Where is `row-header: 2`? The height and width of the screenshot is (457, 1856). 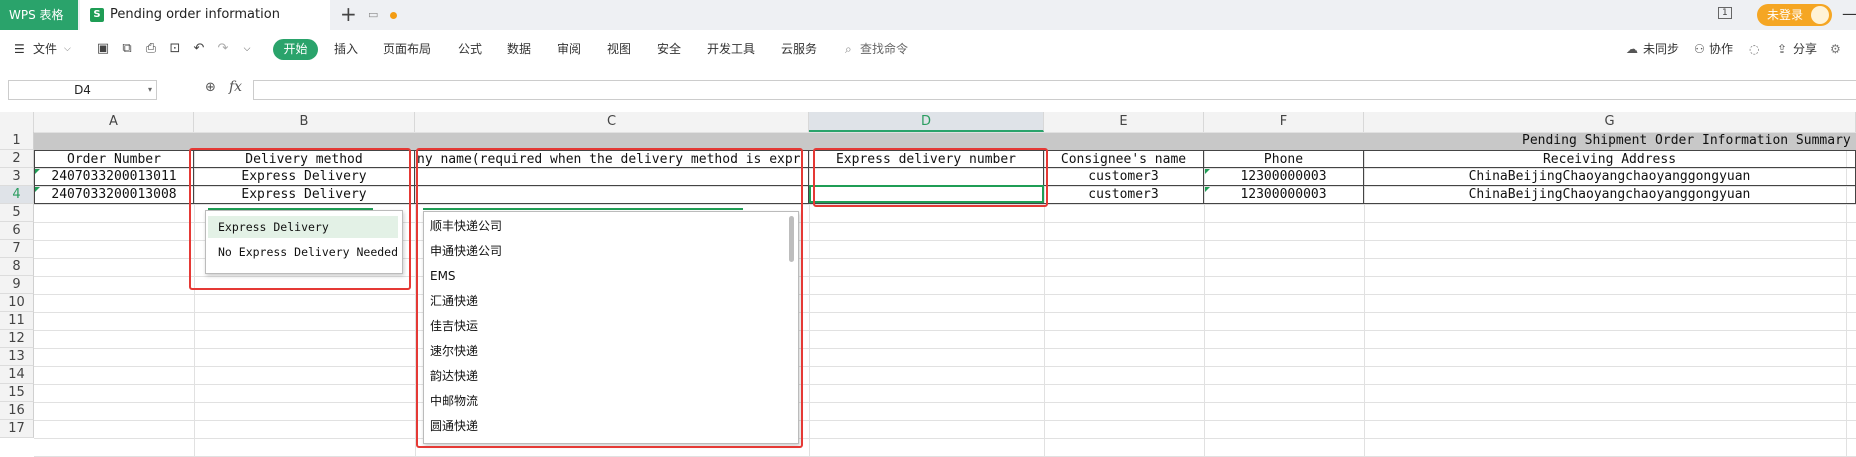
row-header: 2 is located at coordinates (17, 159).